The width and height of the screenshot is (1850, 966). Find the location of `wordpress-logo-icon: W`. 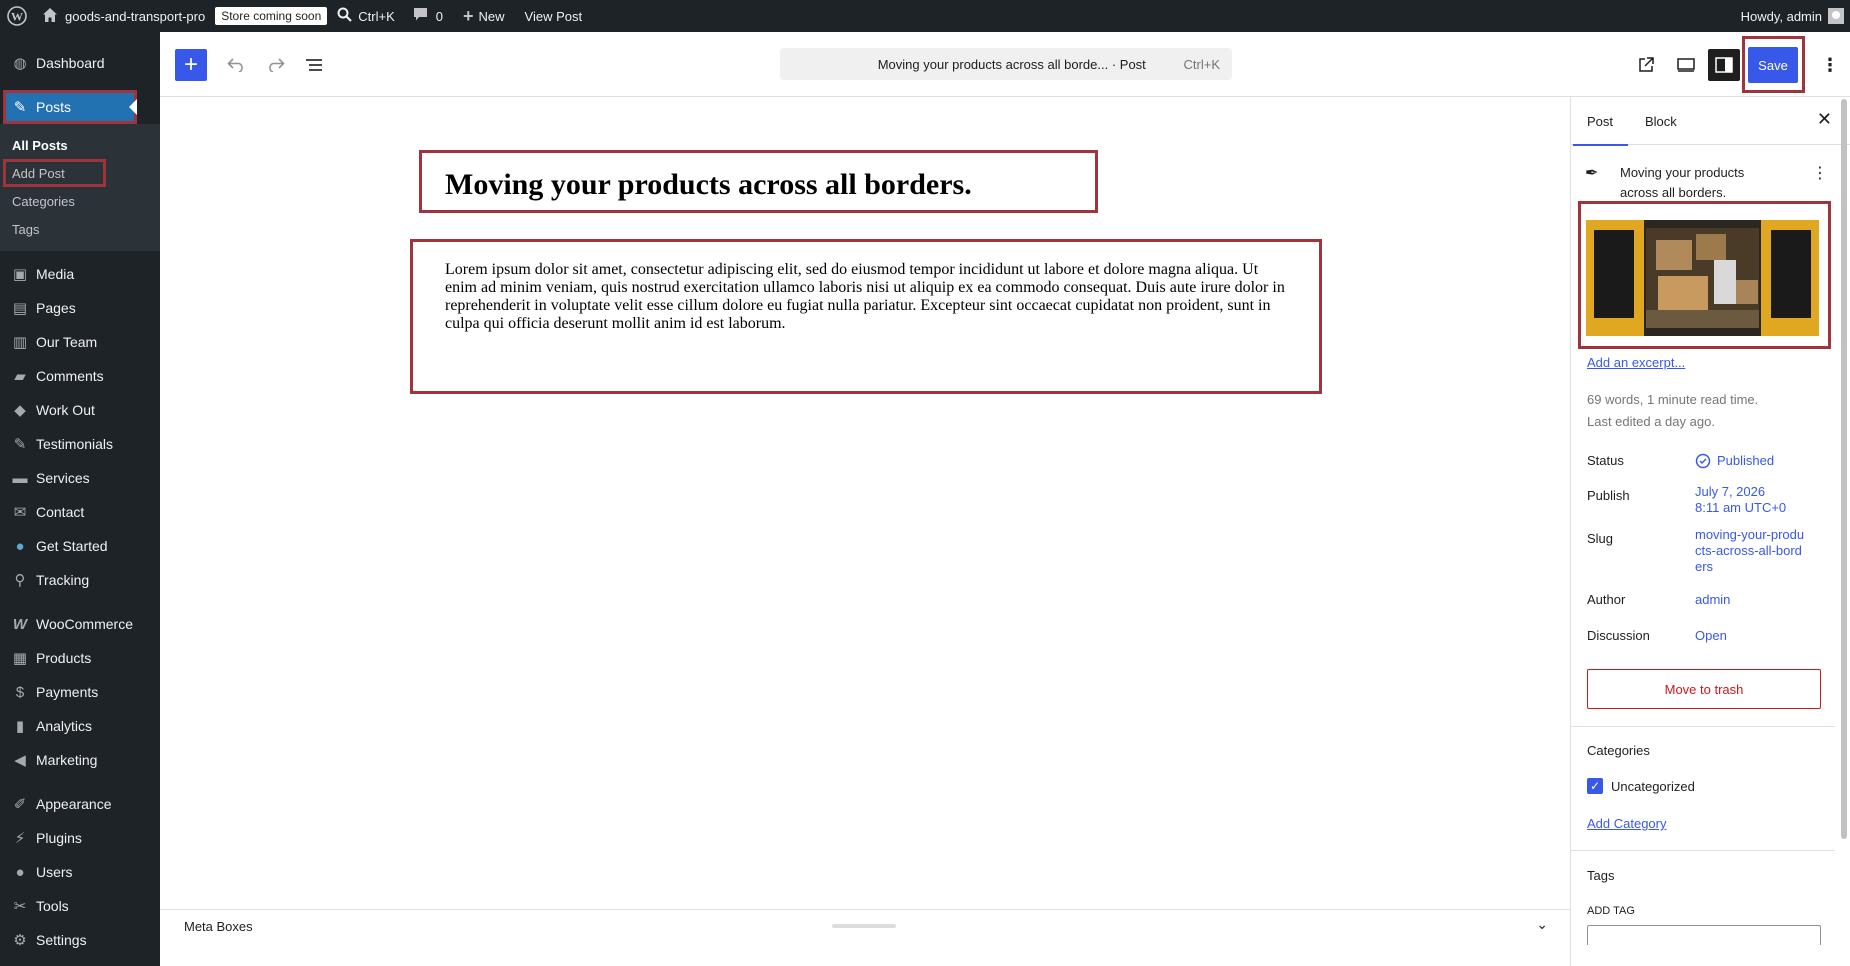

wordpress-logo-icon: W is located at coordinates (17, 16).